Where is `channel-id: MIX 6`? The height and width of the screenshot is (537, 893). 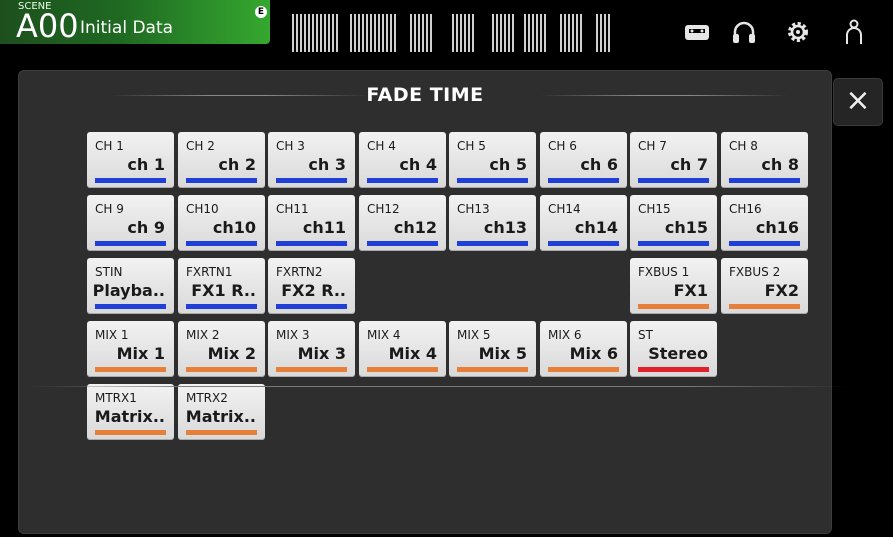 channel-id: MIX 6 is located at coordinates (565, 335).